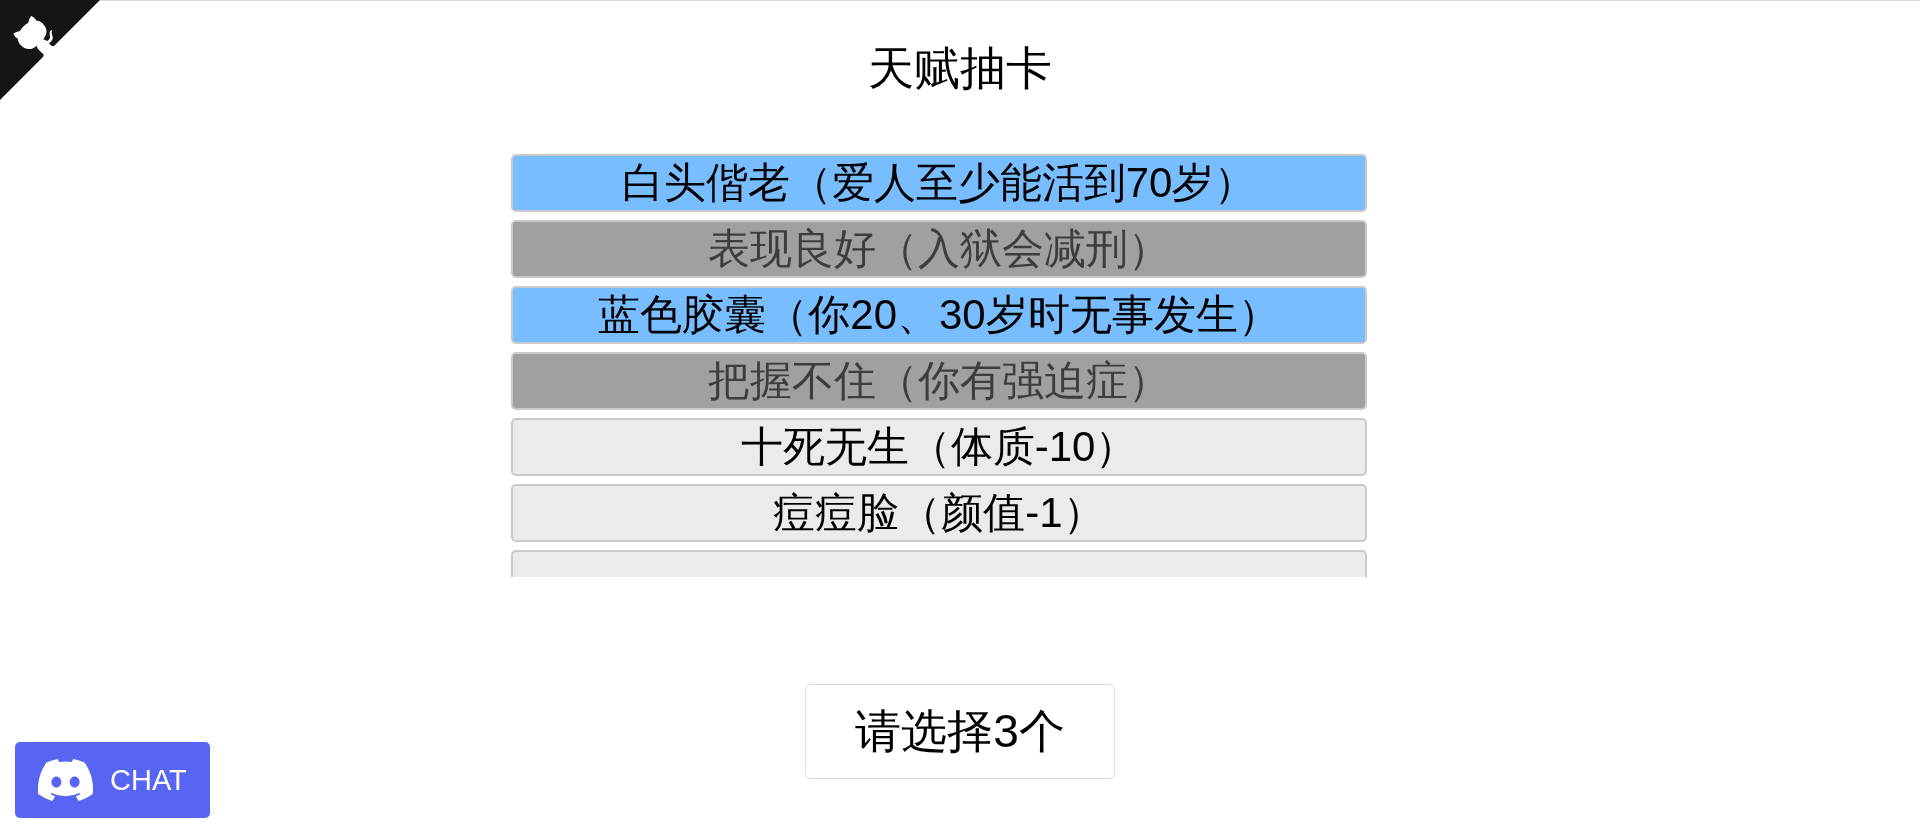 The image size is (1920, 832). Describe the element at coordinates (939, 381) in the screenshot. I see `talent-item: 把握不住（你有强迫症）` at that location.